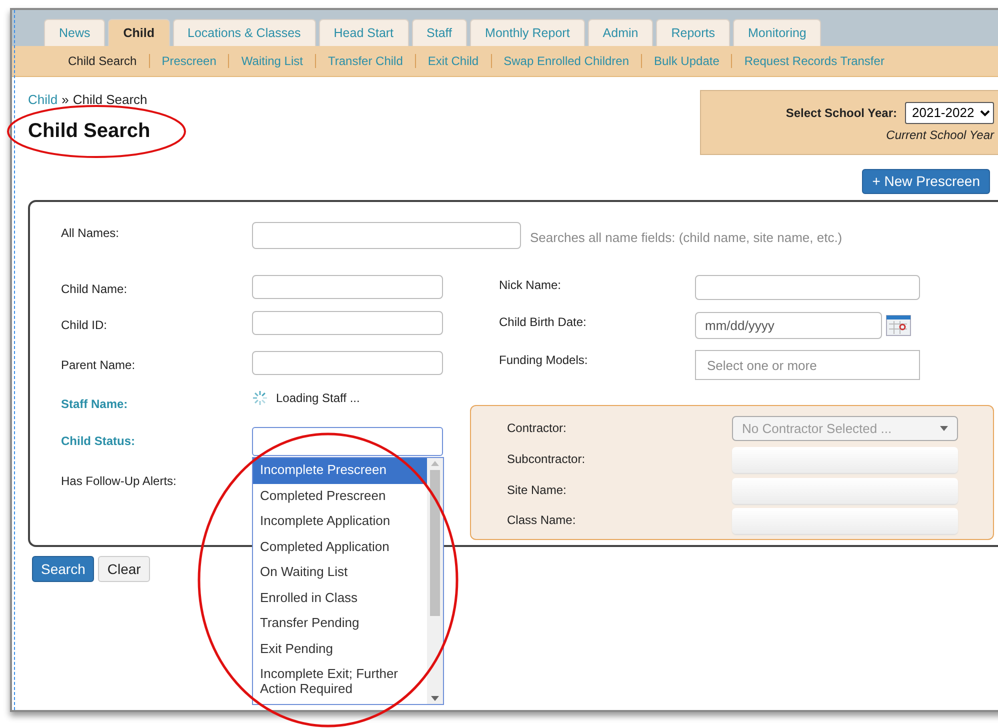 The image size is (998, 728). Describe the element at coordinates (944, 428) in the screenshot. I see `caret-icon` at that location.